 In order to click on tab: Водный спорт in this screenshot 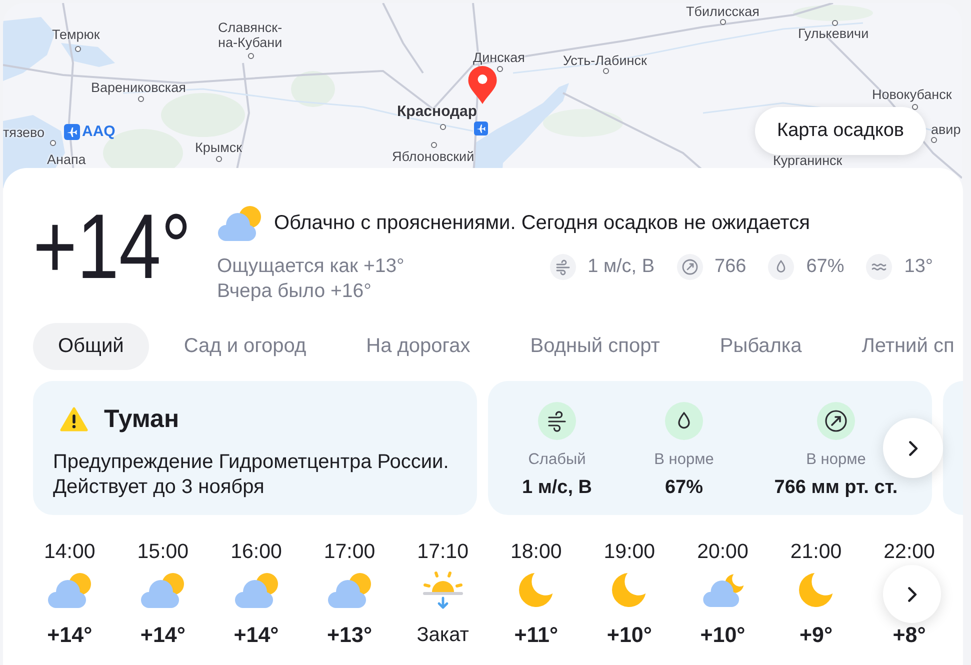, I will do `click(595, 346)`.